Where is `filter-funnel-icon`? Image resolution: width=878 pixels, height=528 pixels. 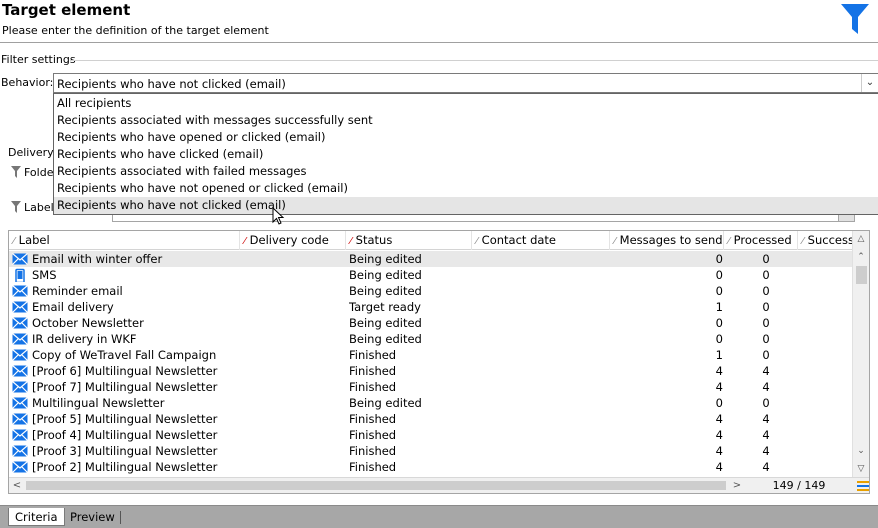
filter-funnel-icon is located at coordinates (855, 19).